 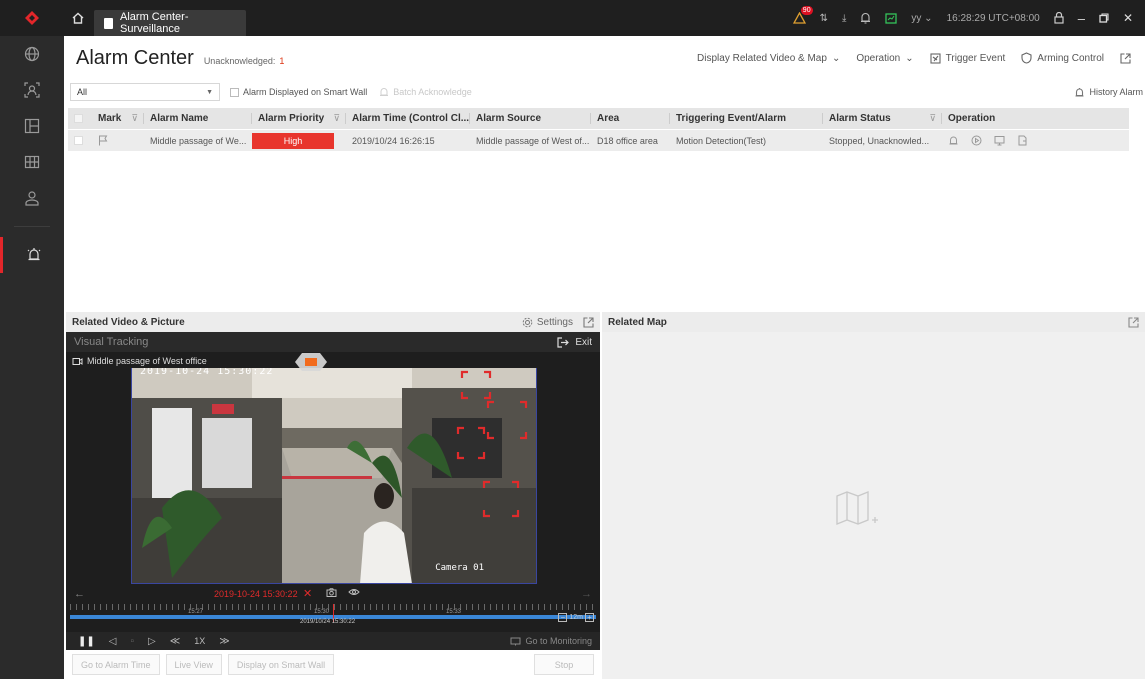 I want to click on transfer-icon: ⇅, so click(x=824, y=18).